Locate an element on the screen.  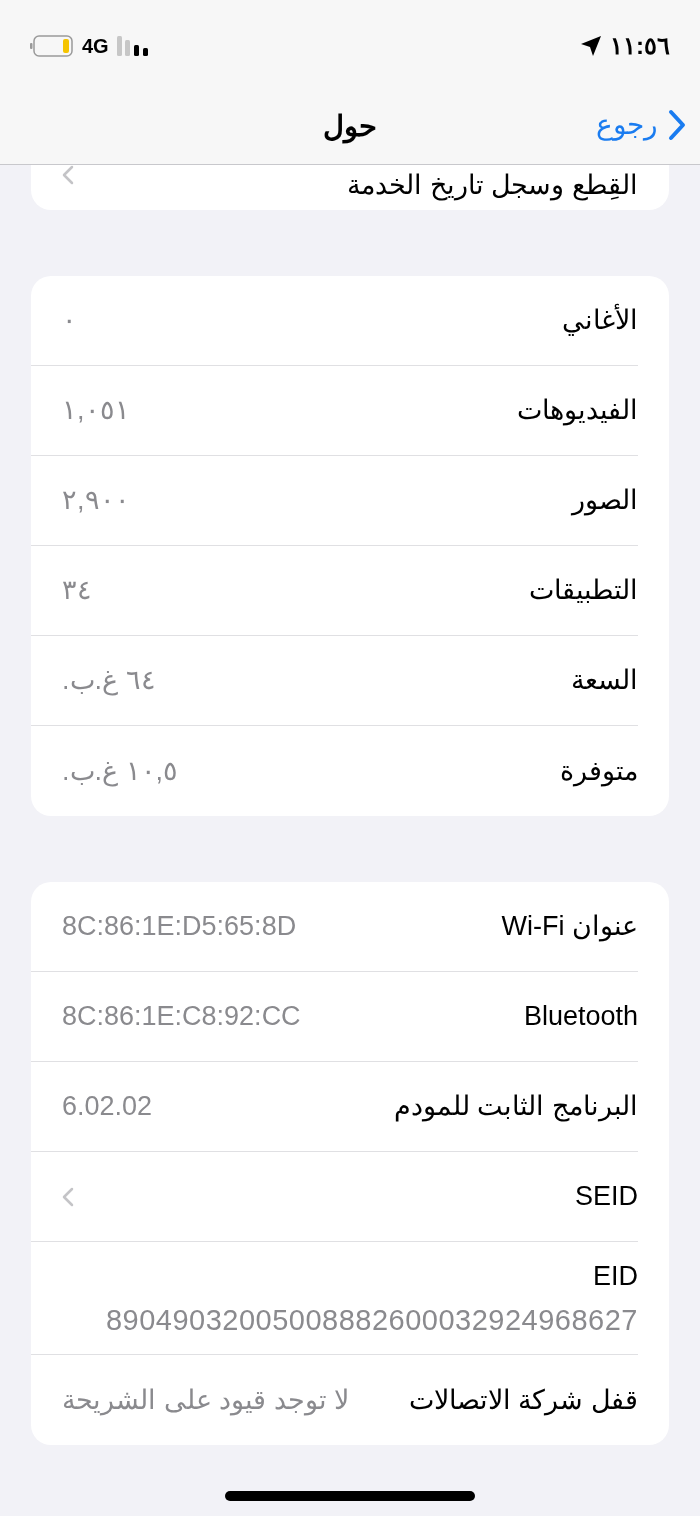
row-label: السعة is located at coordinates (604, 681).